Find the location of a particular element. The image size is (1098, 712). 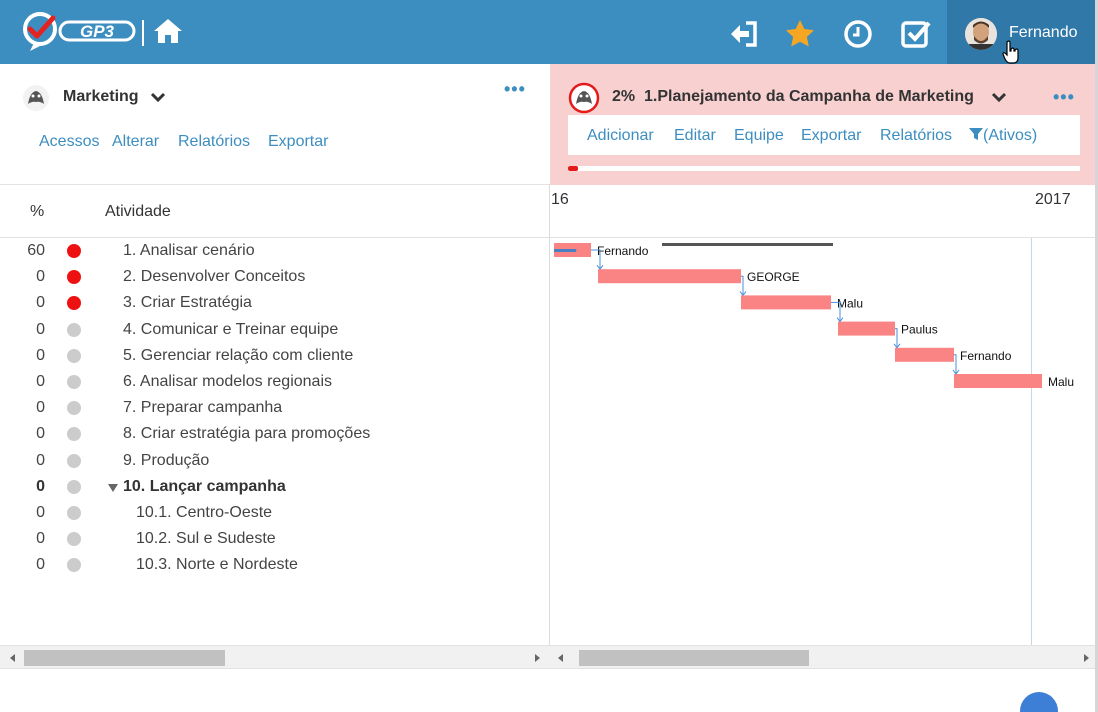

row-activity-name: 10.1. Centro-Oeste is located at coordinates (204, 513).